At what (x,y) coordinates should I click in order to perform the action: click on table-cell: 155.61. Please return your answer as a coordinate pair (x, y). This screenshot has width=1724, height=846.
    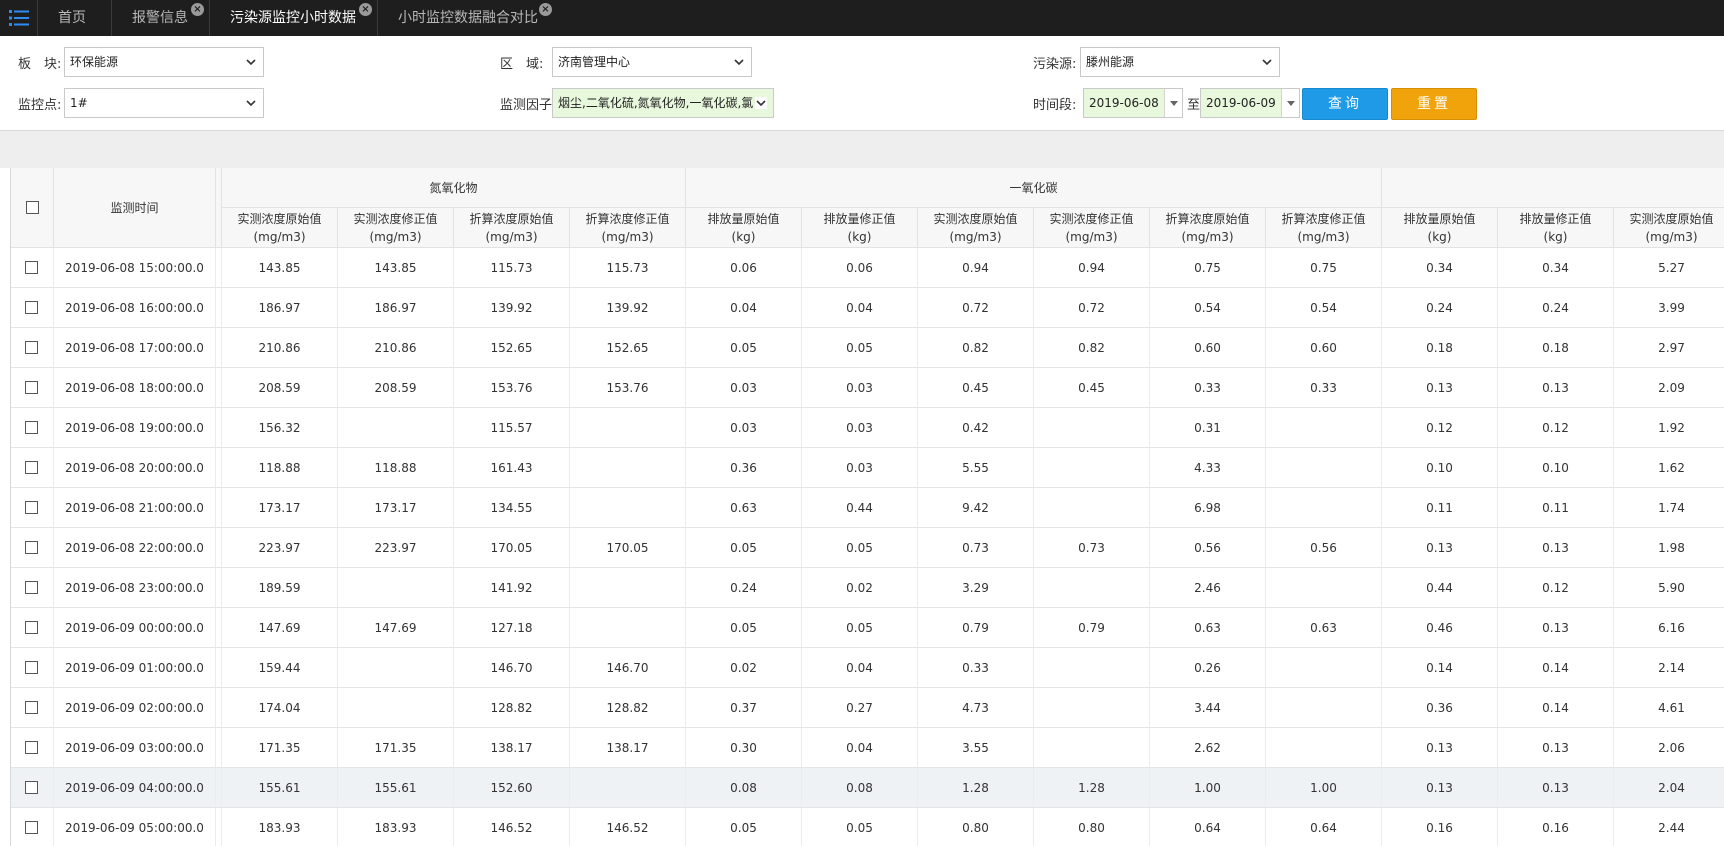
    Looking at the image, I should click on (396, 788).